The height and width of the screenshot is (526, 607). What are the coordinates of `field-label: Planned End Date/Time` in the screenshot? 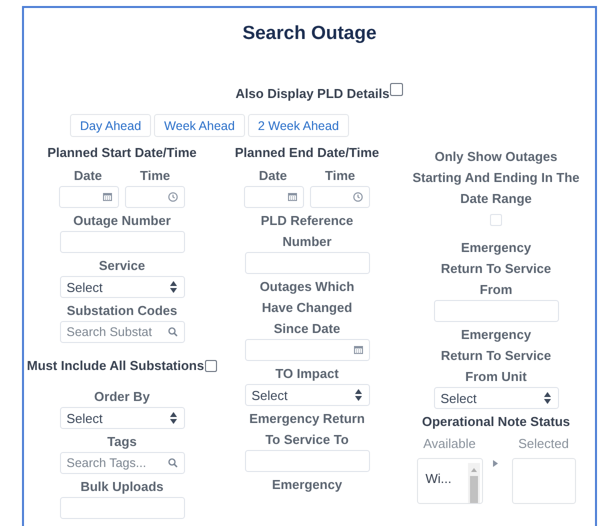 It's located at (307, 153).